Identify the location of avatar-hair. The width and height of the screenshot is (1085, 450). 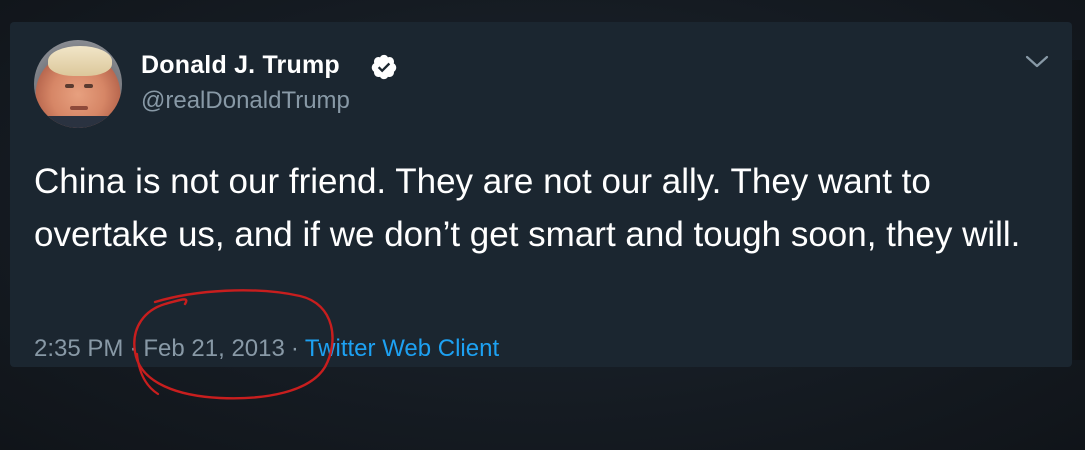
(80, 61).